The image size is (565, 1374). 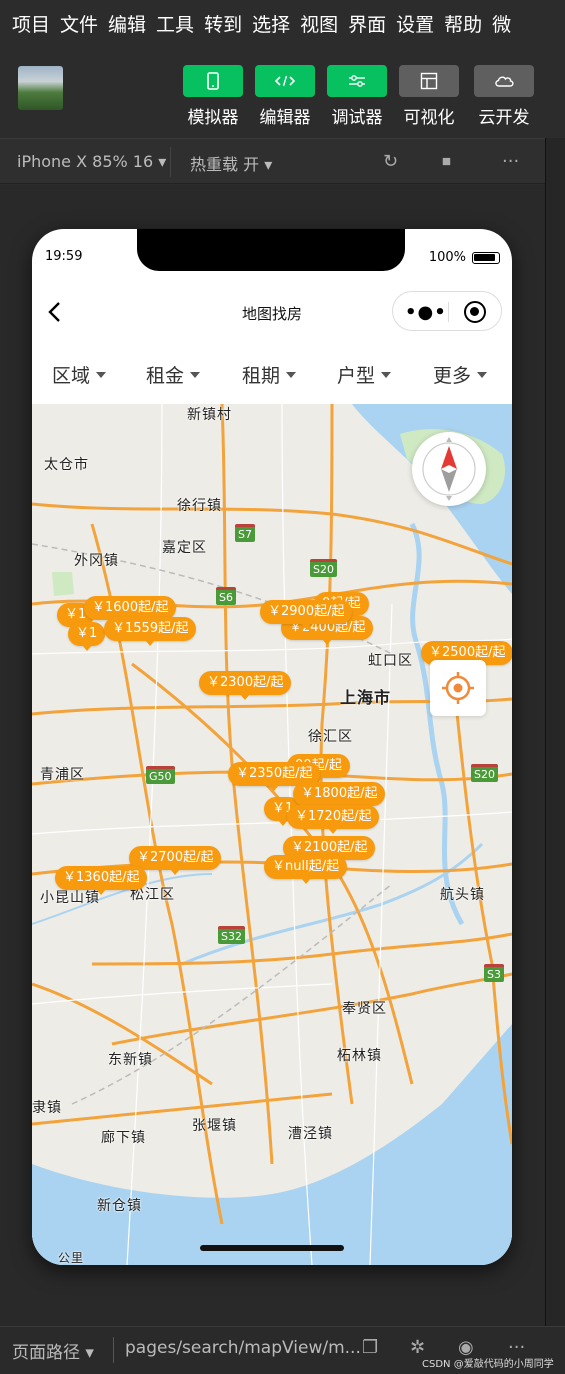 What do you see at coordinates (64, 256) in the screenshot?
I see `status-time: 19:59` at bounding box center [64, 256].